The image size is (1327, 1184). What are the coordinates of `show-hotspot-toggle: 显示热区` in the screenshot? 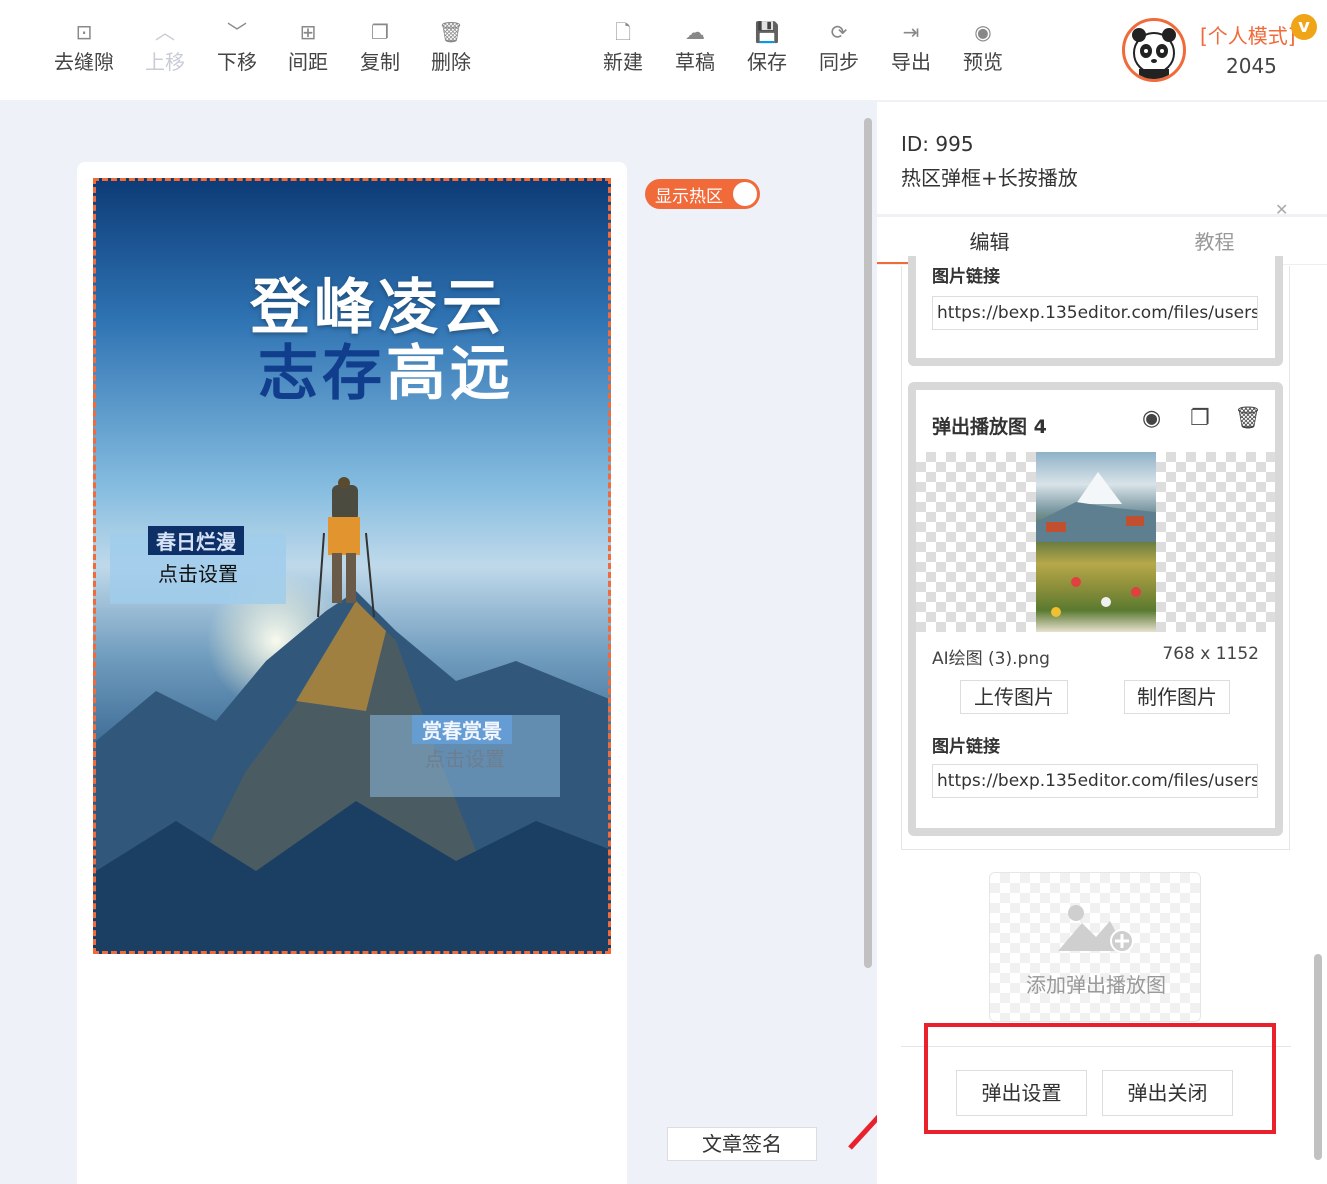 It's located at (702, 194).